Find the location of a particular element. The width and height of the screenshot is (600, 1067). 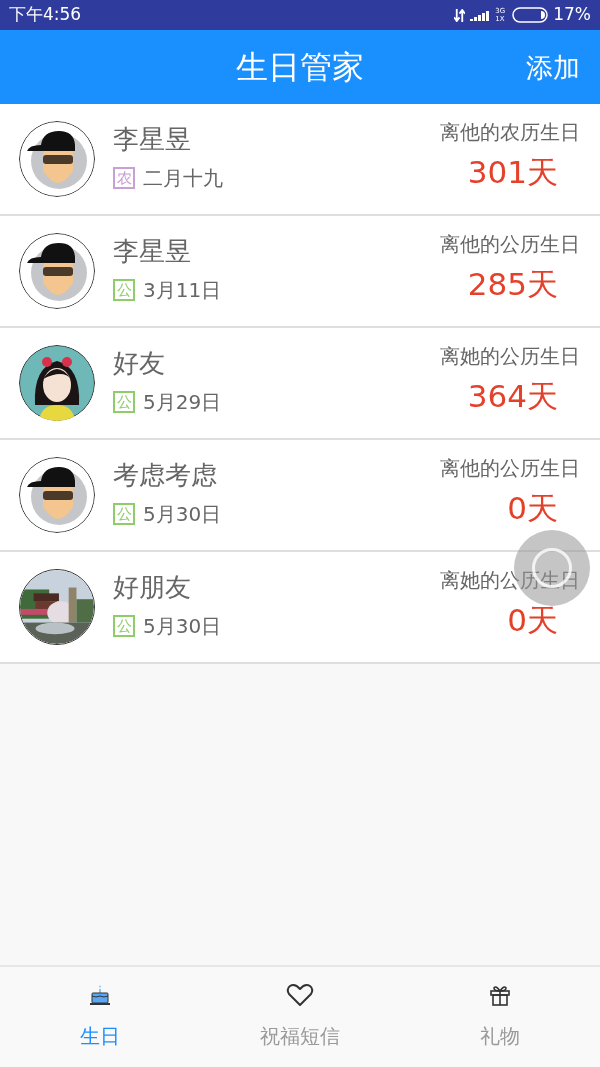

add-button: 添加 is located at coordinates (553, 68).